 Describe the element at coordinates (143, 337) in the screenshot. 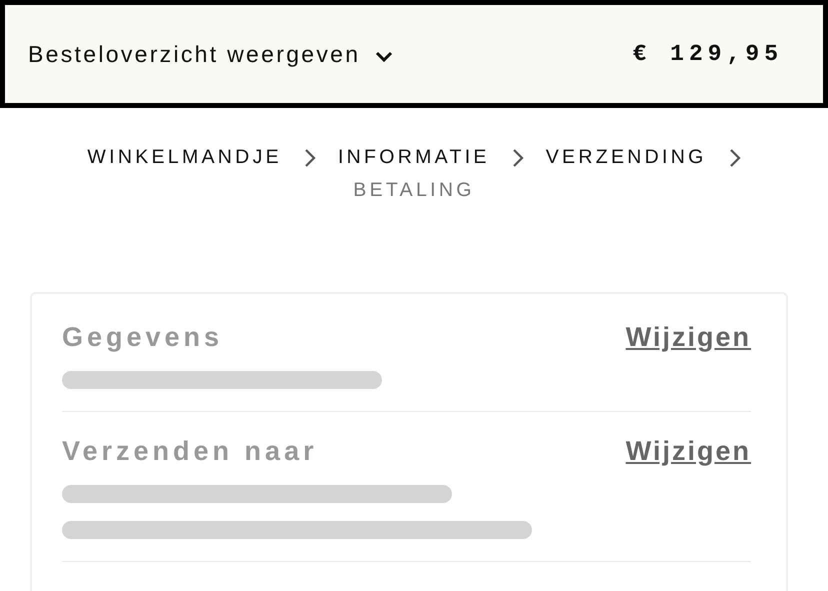

I see `section-heading: Gegevens` at that location.